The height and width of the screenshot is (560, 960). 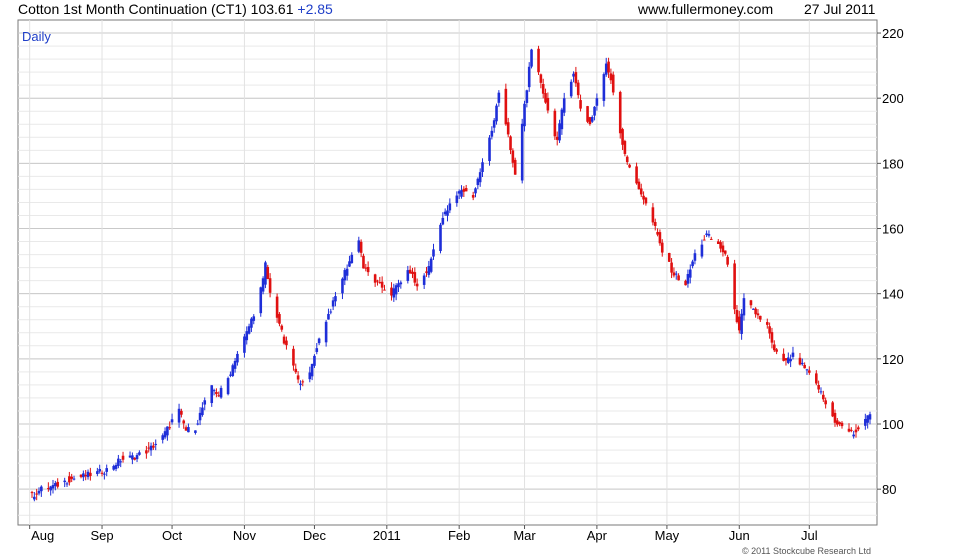 What do you see at coordinates (667, 535) in the screenshot?
I see `x-tick-label: May` at bounding box center [667, 535].